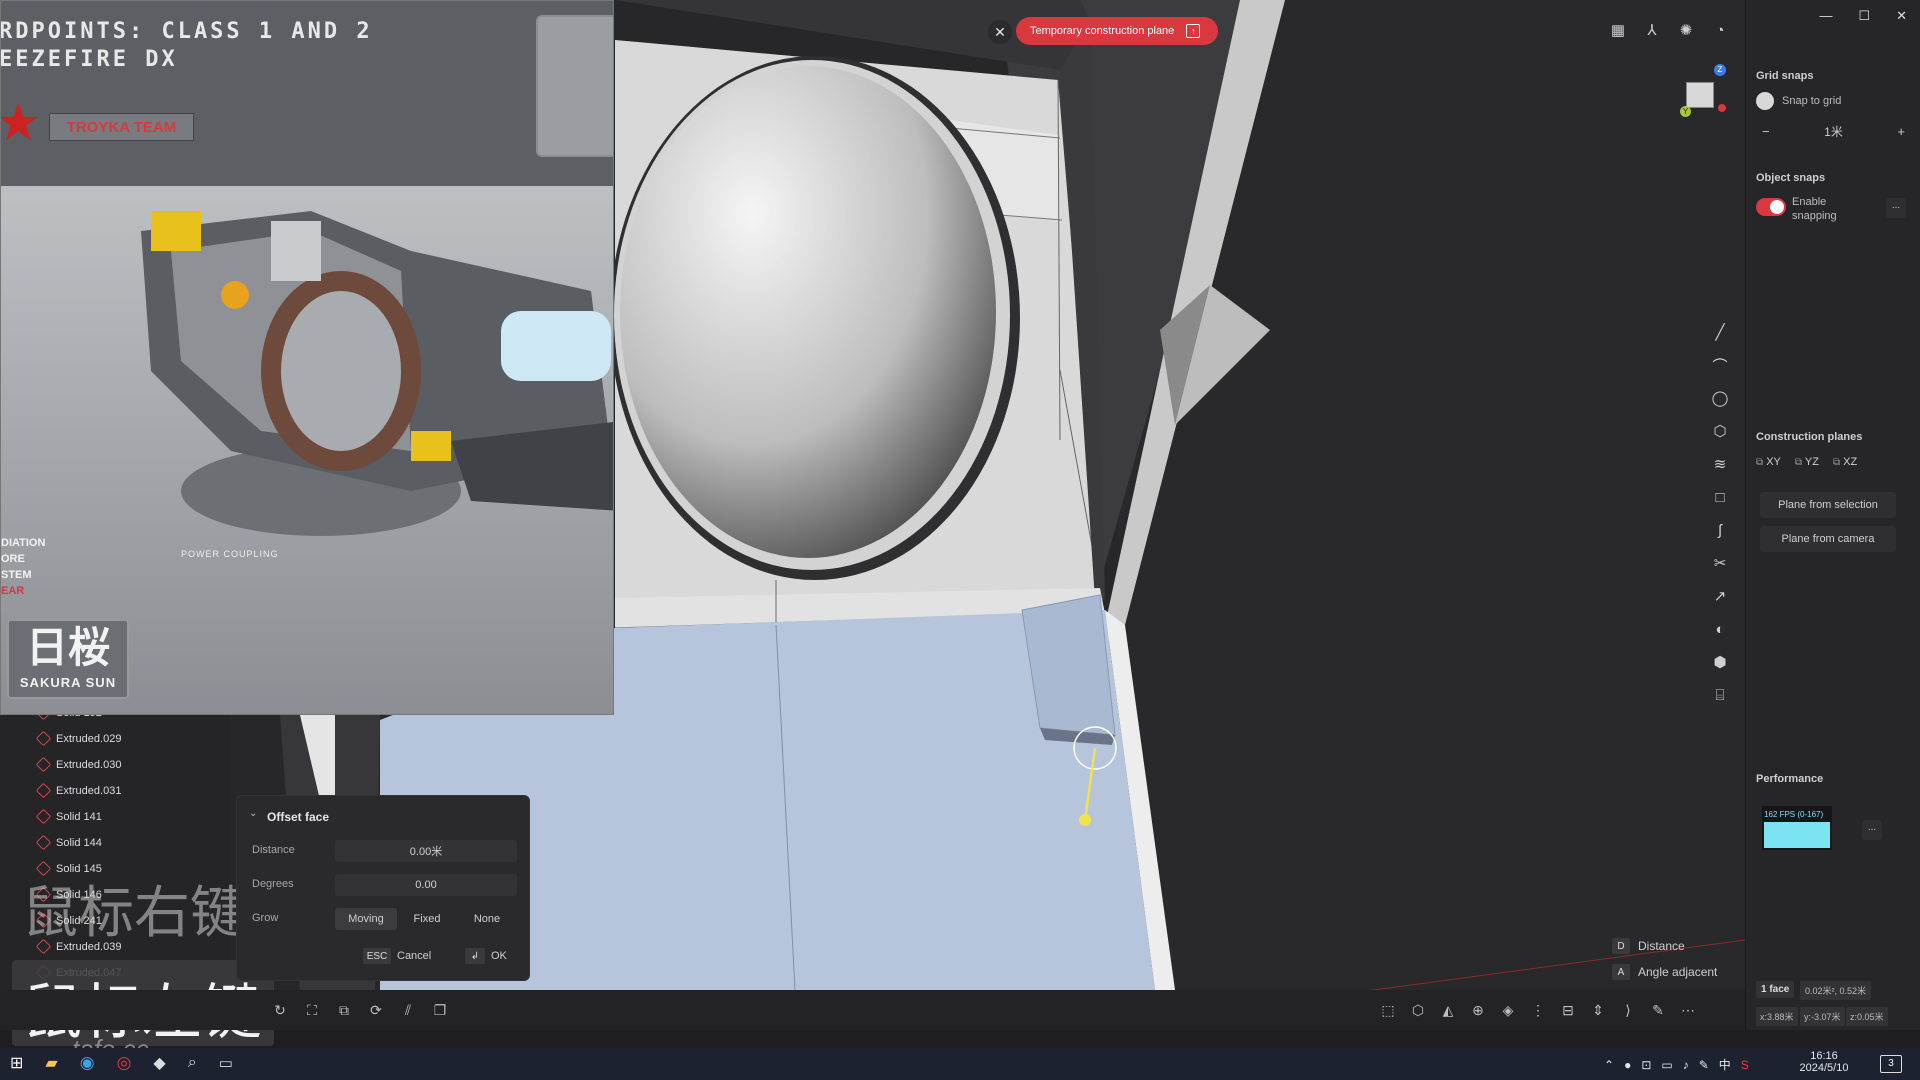 This screenshot has width=1920, height=1080. What do you see at coordinates (426, 885) in the screenshot?
I see `degrees-input: 0.00` at bounding box center [426, 885].